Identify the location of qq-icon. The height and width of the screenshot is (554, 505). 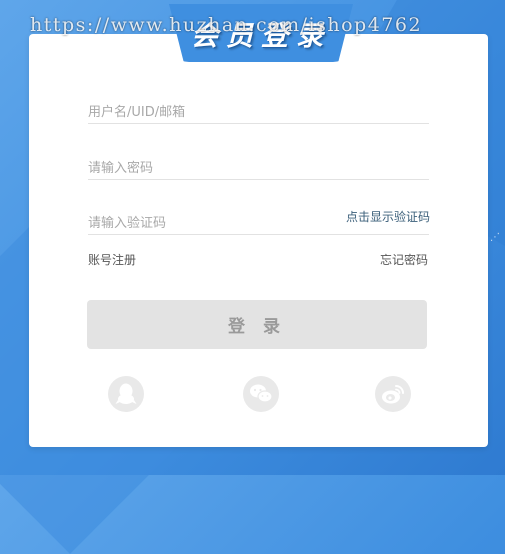
(126, 393).